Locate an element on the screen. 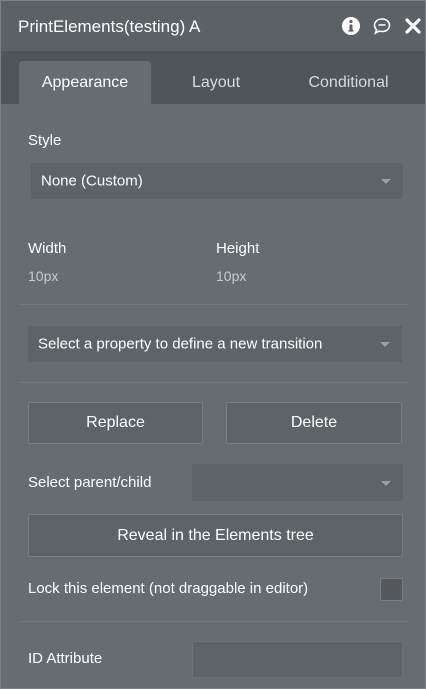 The height and width of the screenshot is (689, 426). width-label: Width is located at coordinates (47, 248).